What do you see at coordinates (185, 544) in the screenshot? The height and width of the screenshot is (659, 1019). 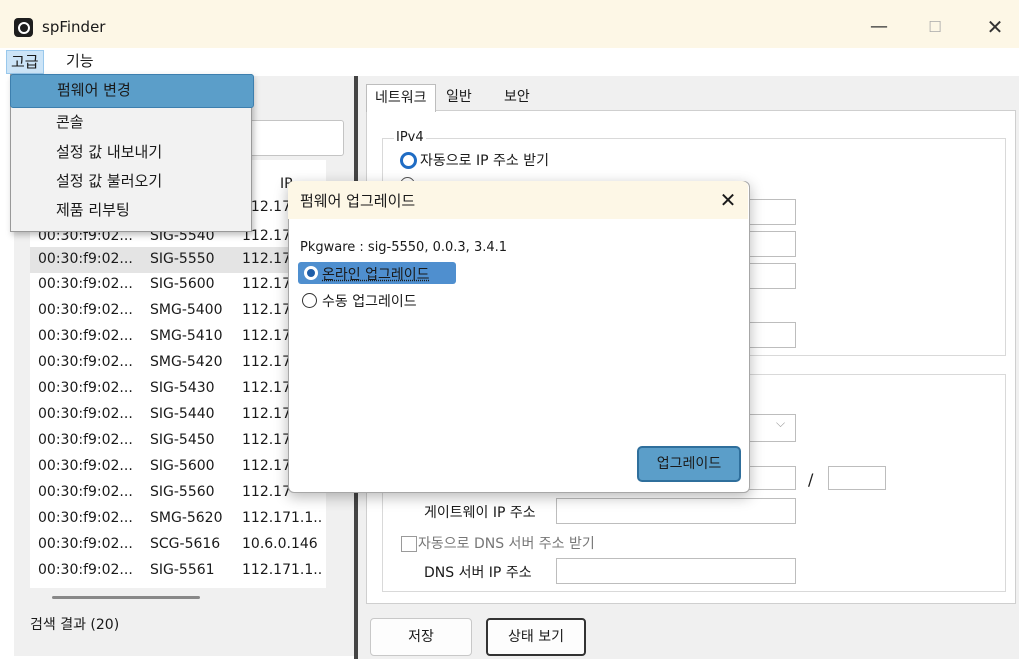 I see `model-cell: SCG-5616` at bounding box center [185, 544].